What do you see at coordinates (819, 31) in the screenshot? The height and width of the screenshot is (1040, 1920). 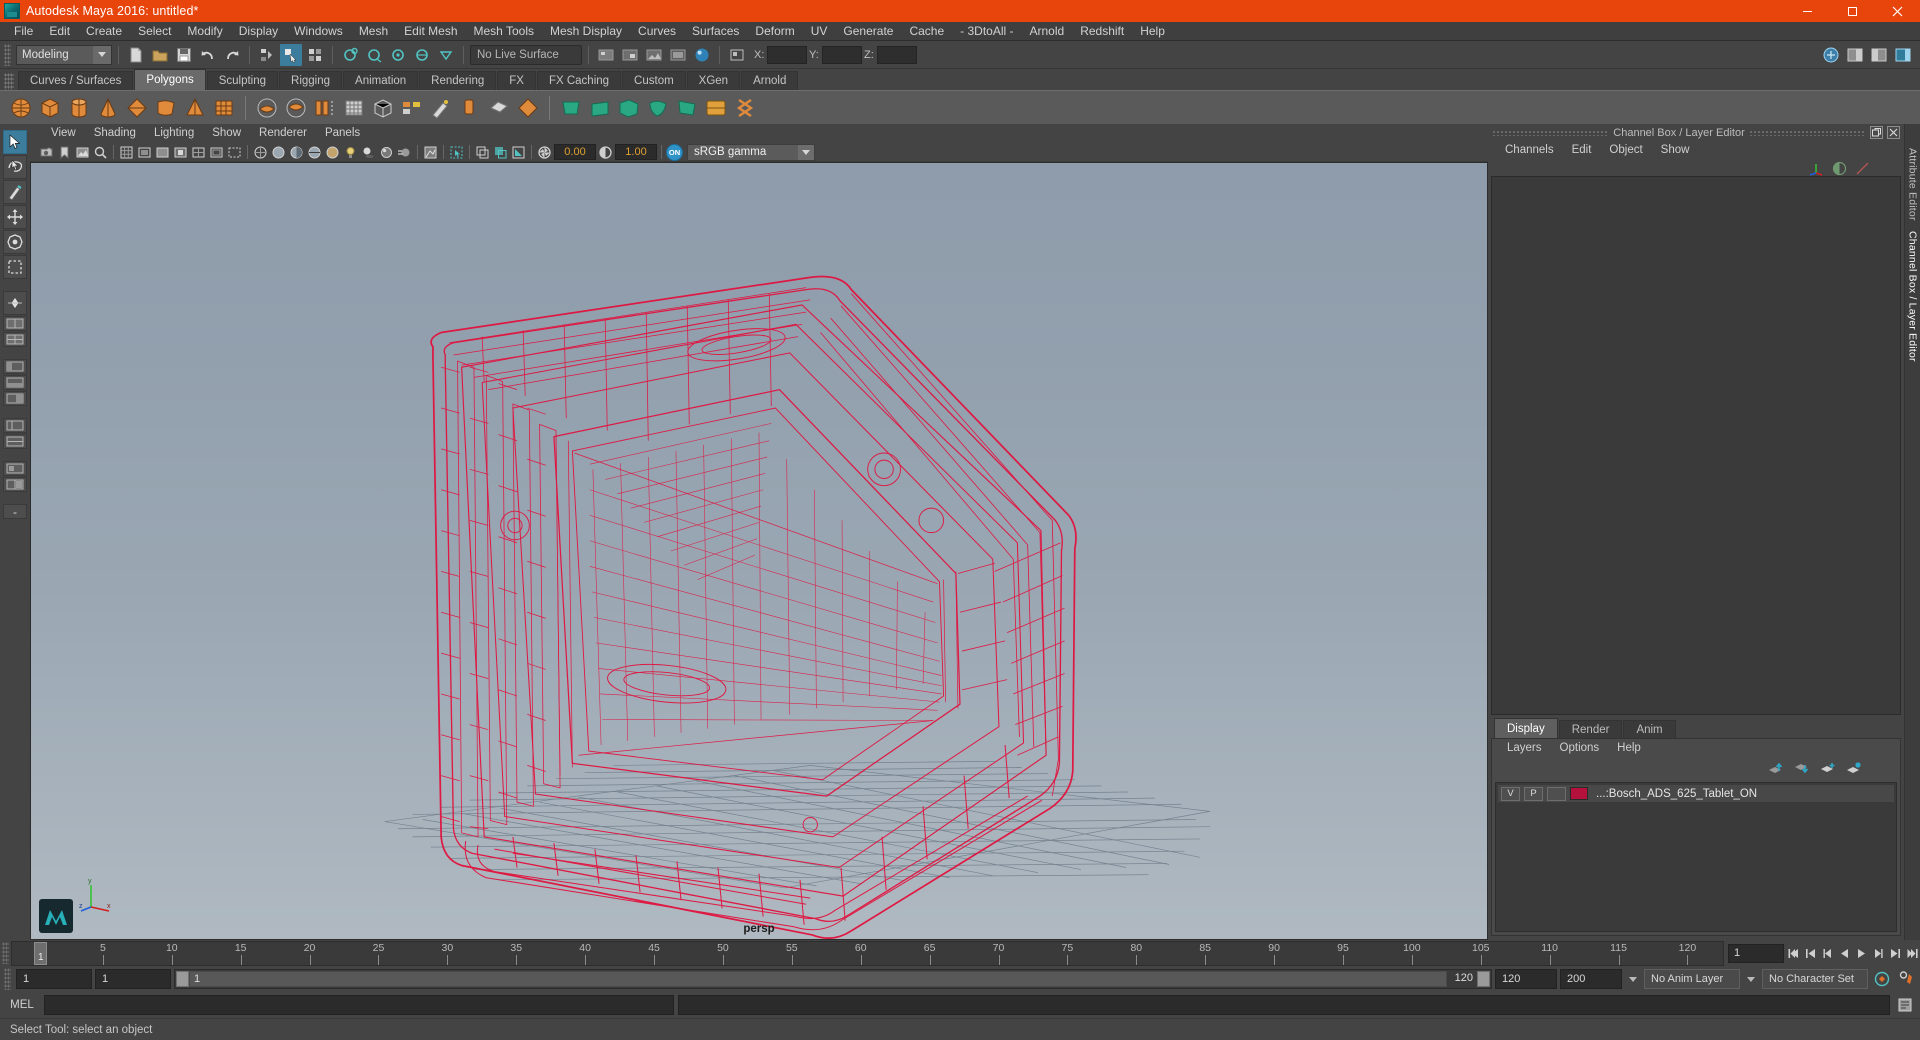 I see `menu-uv: UV` at bounding box center [819, 31].